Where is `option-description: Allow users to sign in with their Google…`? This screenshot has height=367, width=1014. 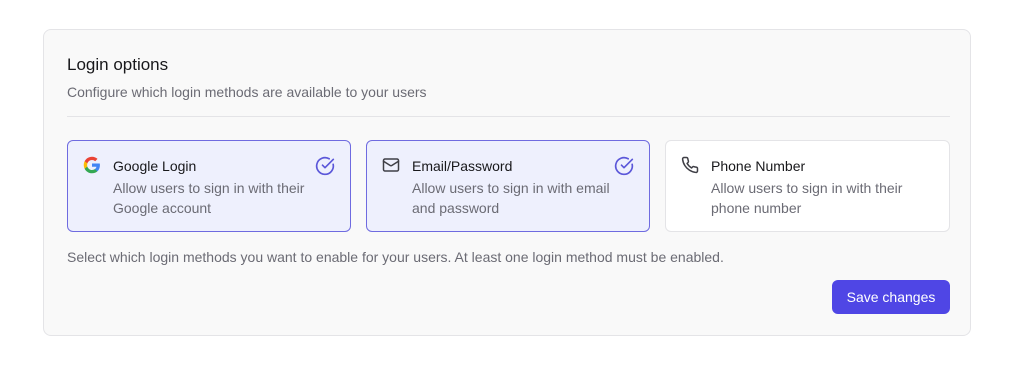 option-description: Allow users to sign in with their Google… is located at coordinates (209, 198).